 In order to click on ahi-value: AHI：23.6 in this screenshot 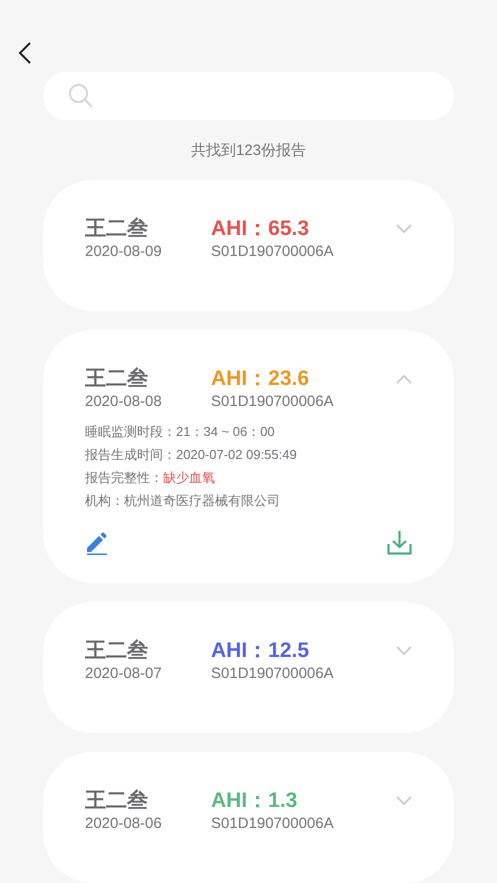, I will do `click(260, 379)`.